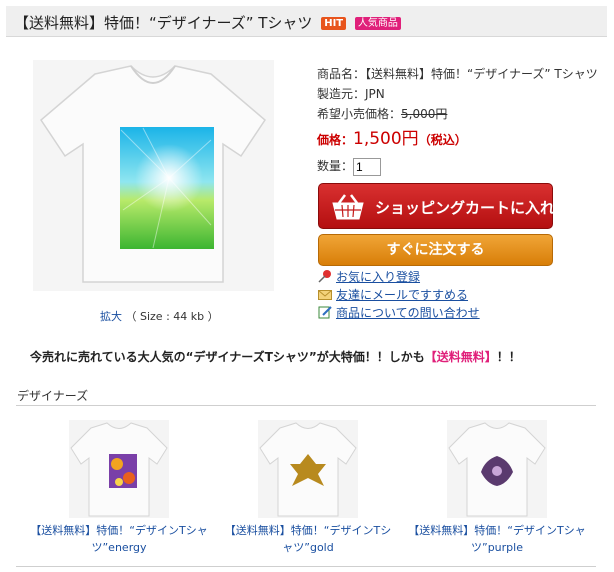  Describe the element at coordinates (402, 295) in the screenshot. I see `email-friend-link-label: 友達にメールですすめる` at that location.